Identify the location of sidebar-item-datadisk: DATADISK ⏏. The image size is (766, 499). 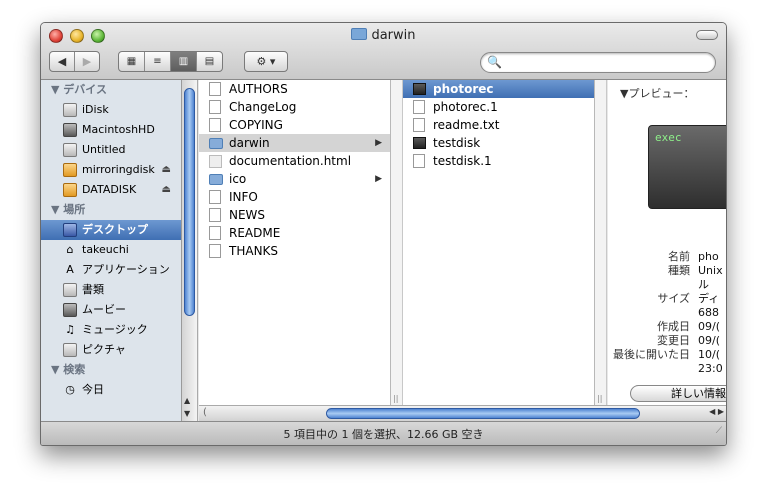
(111, 190).